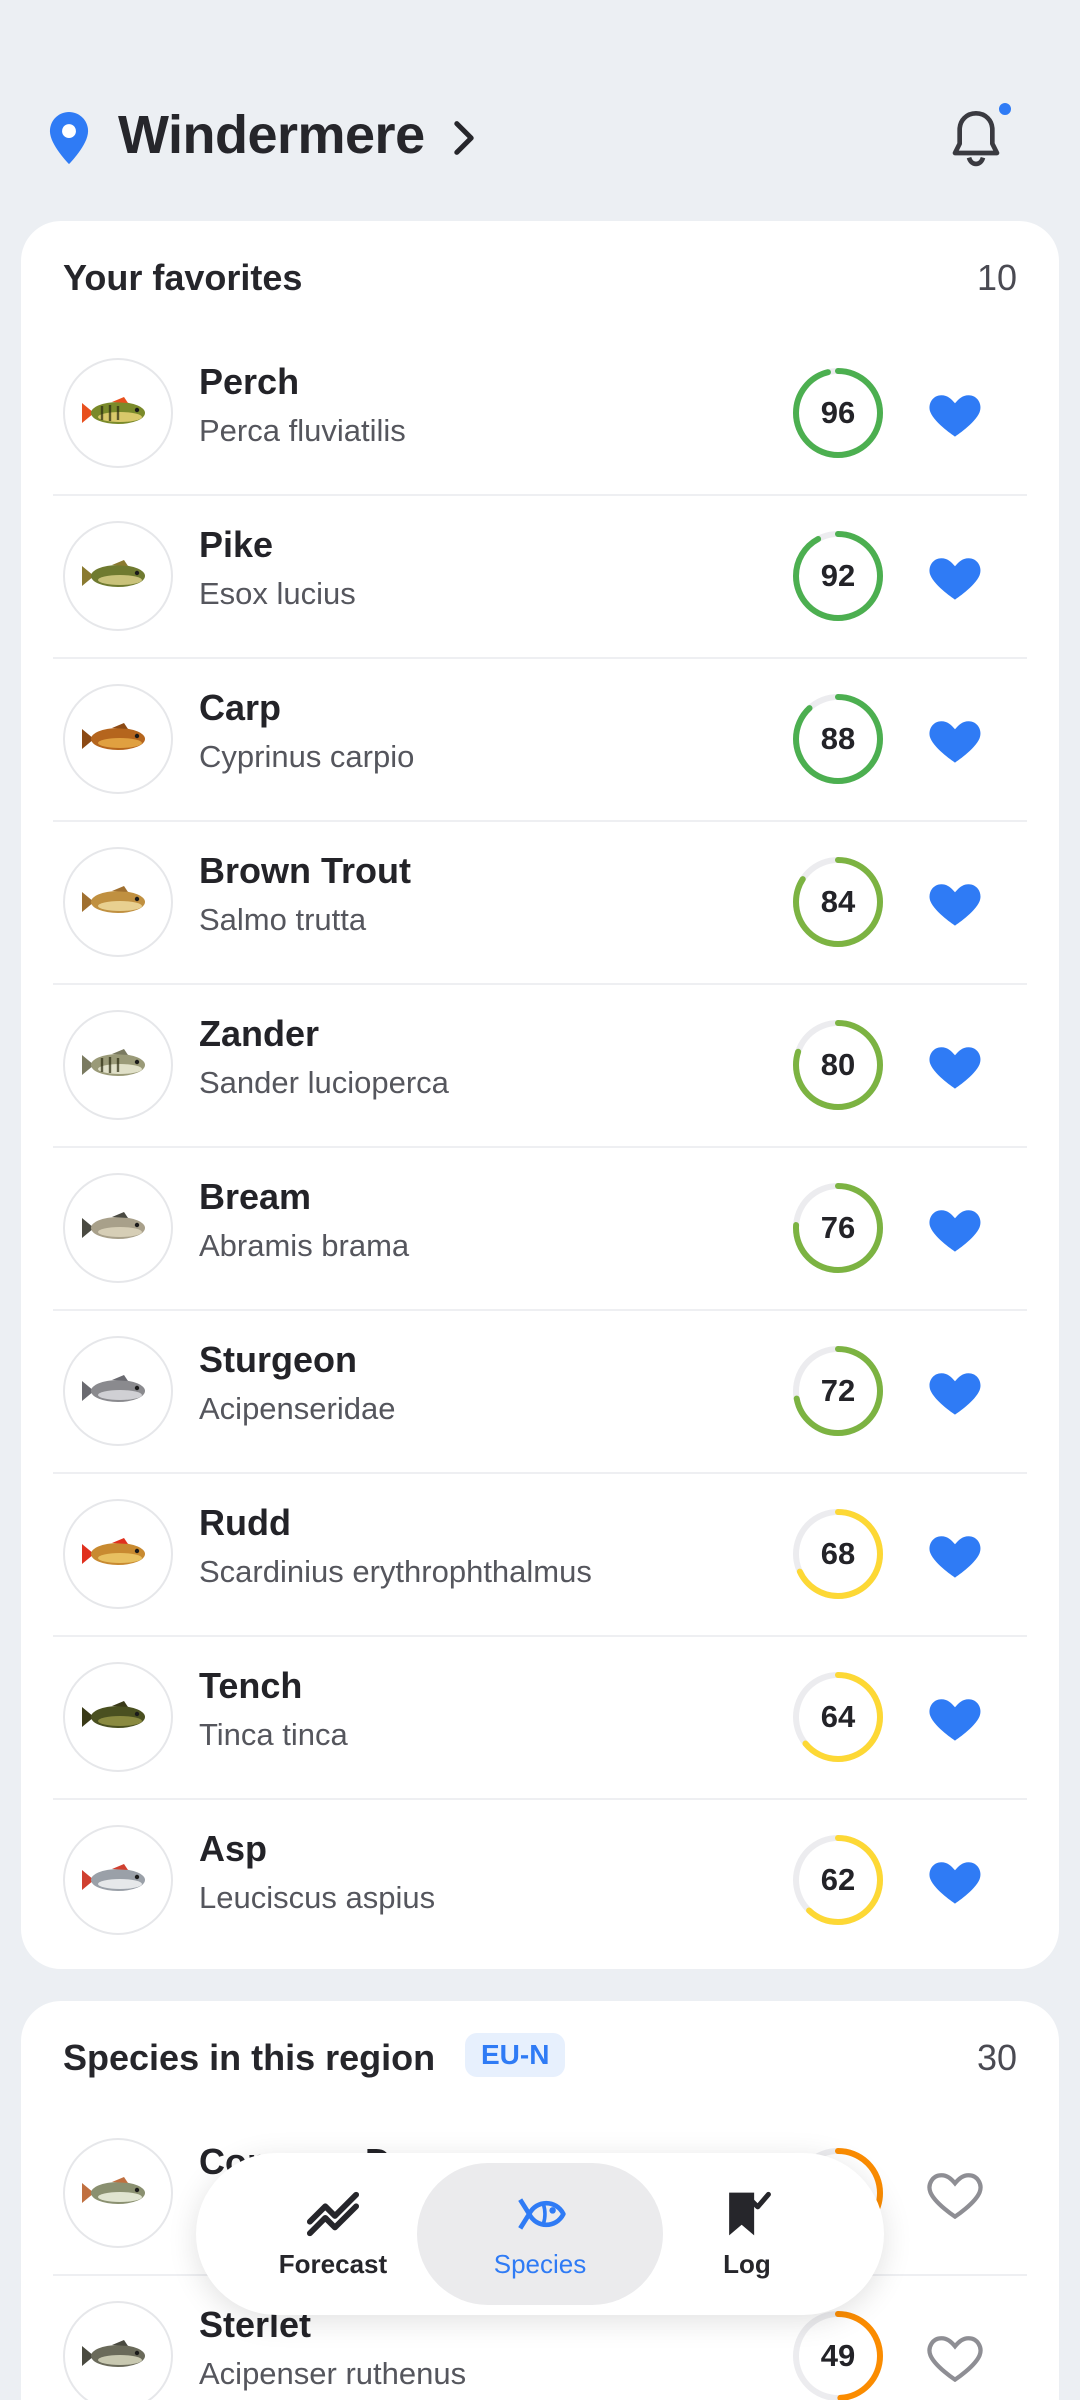 The height and width of the screenshot is (2400, 1080). I want to click on score-ring: 62, so click(838, 1880).